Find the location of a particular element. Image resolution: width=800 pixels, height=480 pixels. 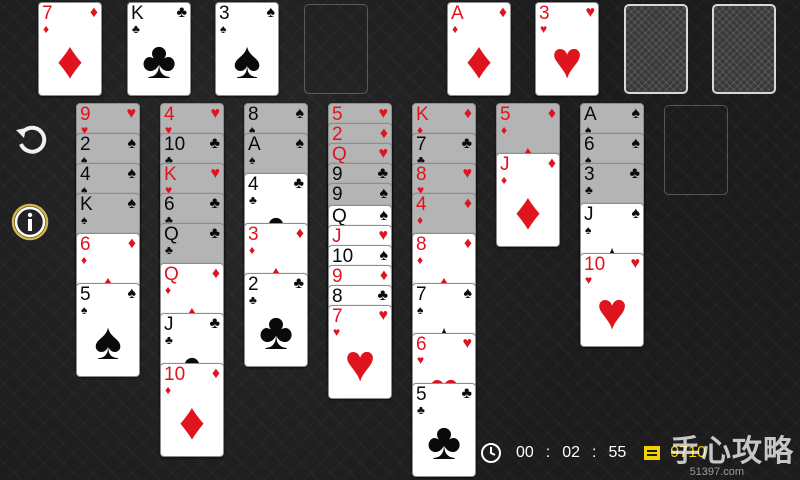

playing-card: 5 ♠ ♠ ♠ is located at coordinates (108, 330).